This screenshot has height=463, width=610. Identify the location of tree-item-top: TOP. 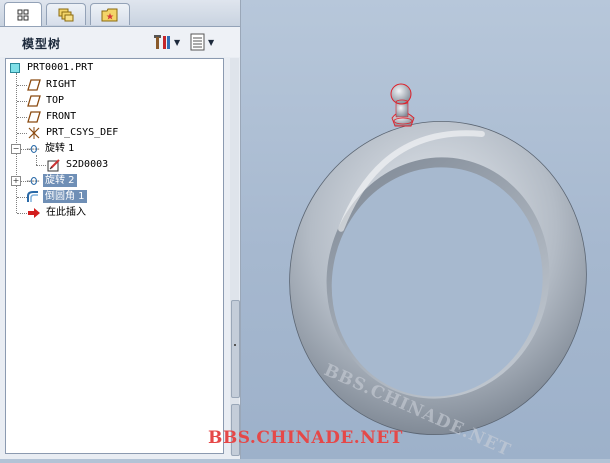
(46, 100).